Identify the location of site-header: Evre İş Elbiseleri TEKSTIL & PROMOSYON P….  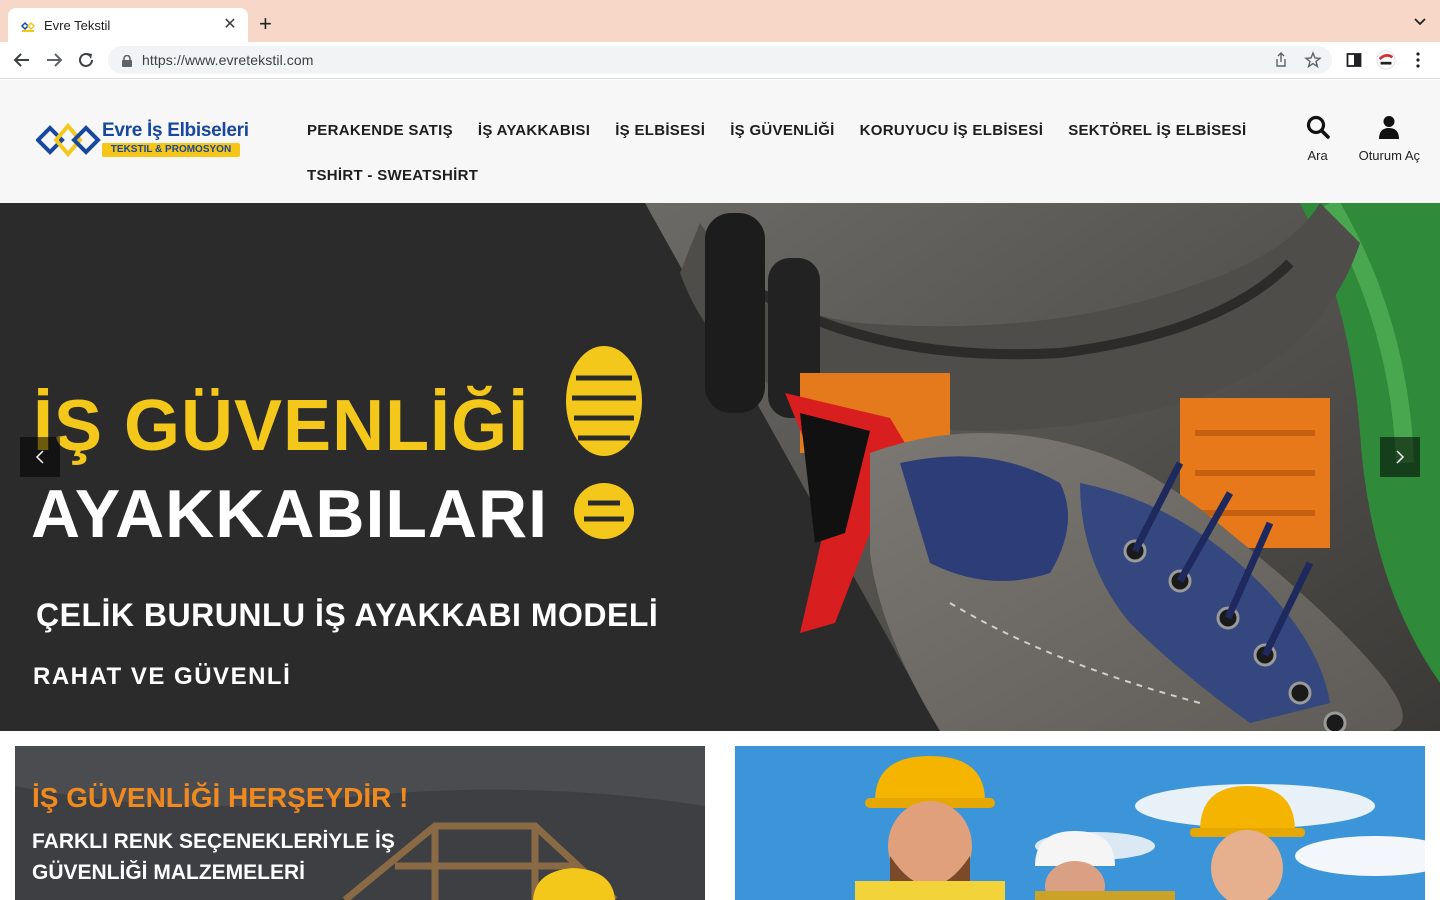
(720, 141).